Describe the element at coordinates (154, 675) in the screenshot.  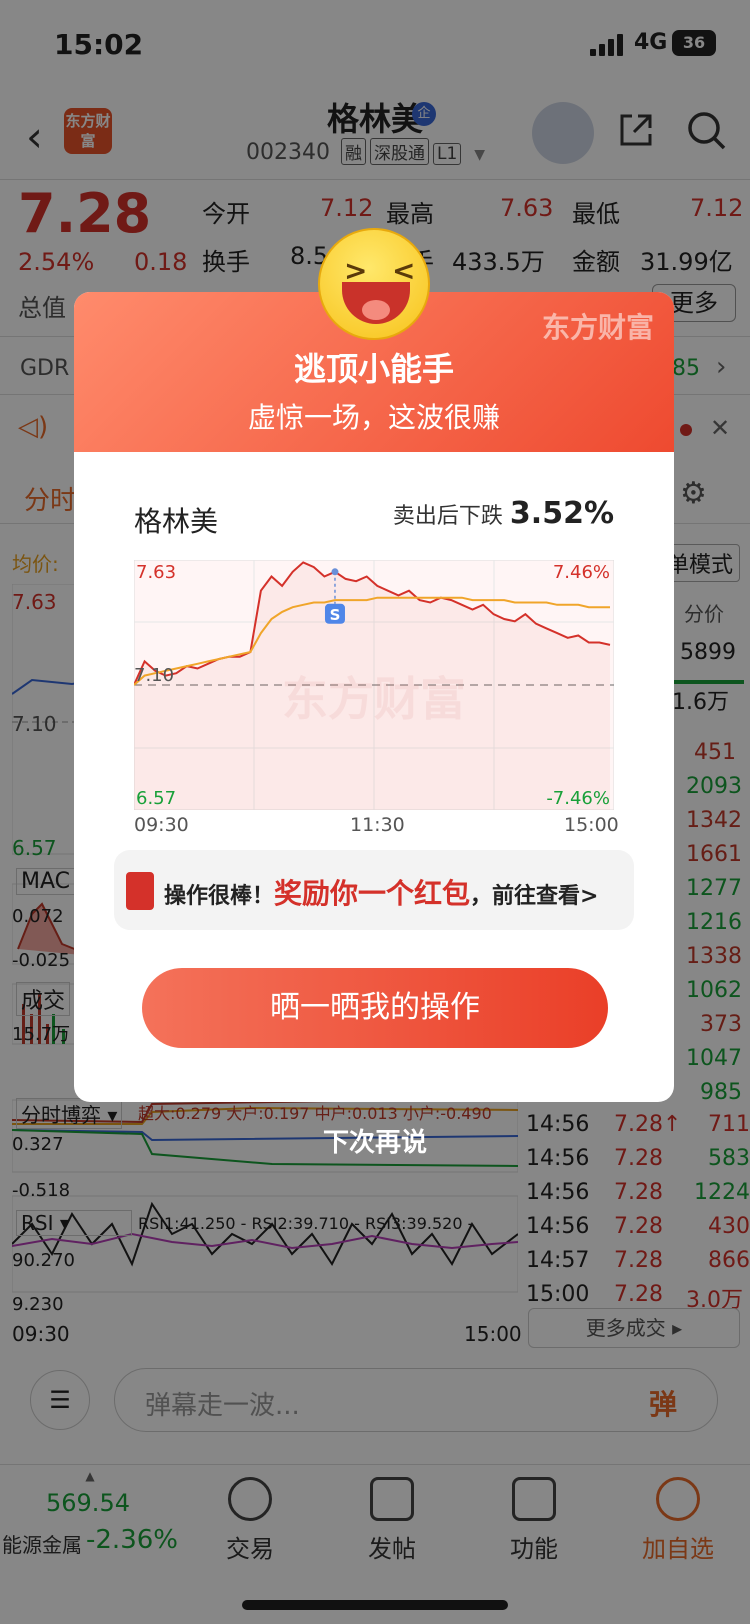
I see `y-label-mid: 7.10` at that location.